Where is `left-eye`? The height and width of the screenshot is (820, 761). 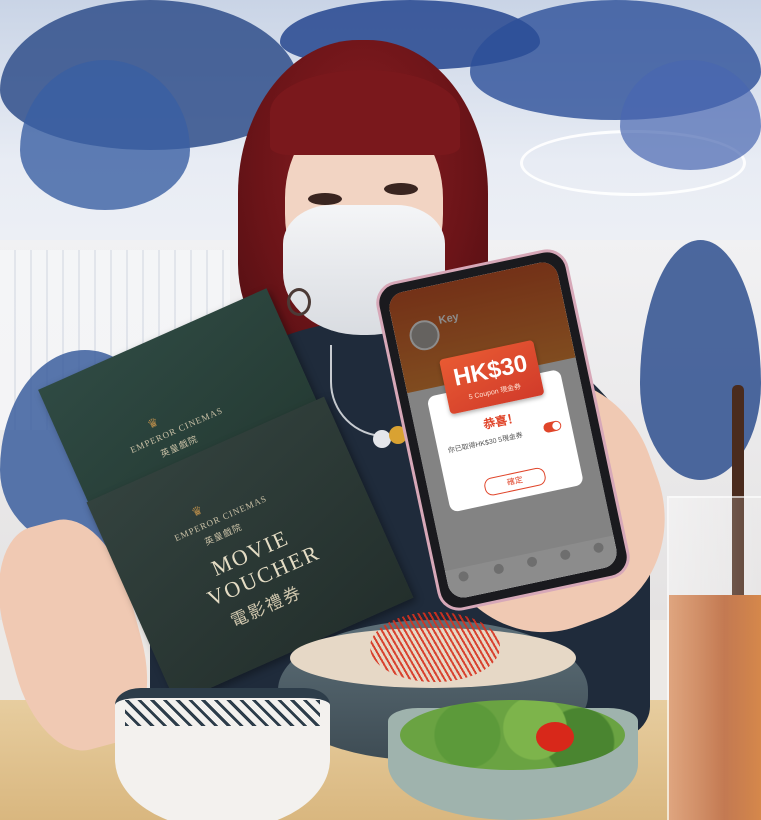 left-eye is located at coordinates (325, 199).